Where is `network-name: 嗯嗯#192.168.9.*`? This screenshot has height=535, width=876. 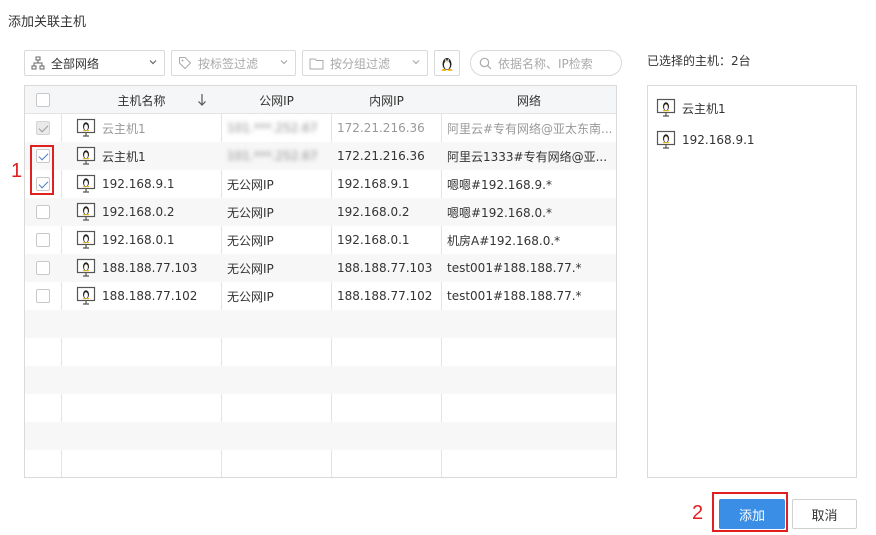
network-name: 嗯嗯#192.168.9.* is located at coordinates (499, 184).